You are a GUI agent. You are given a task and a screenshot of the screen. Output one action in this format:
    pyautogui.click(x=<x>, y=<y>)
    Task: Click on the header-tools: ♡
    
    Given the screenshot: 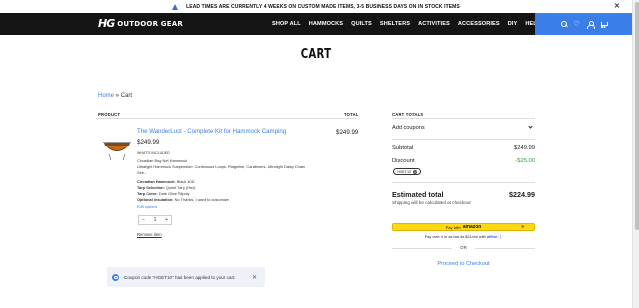 What is the action you would take?
    pyautogui.click(x=583, y=24)
    